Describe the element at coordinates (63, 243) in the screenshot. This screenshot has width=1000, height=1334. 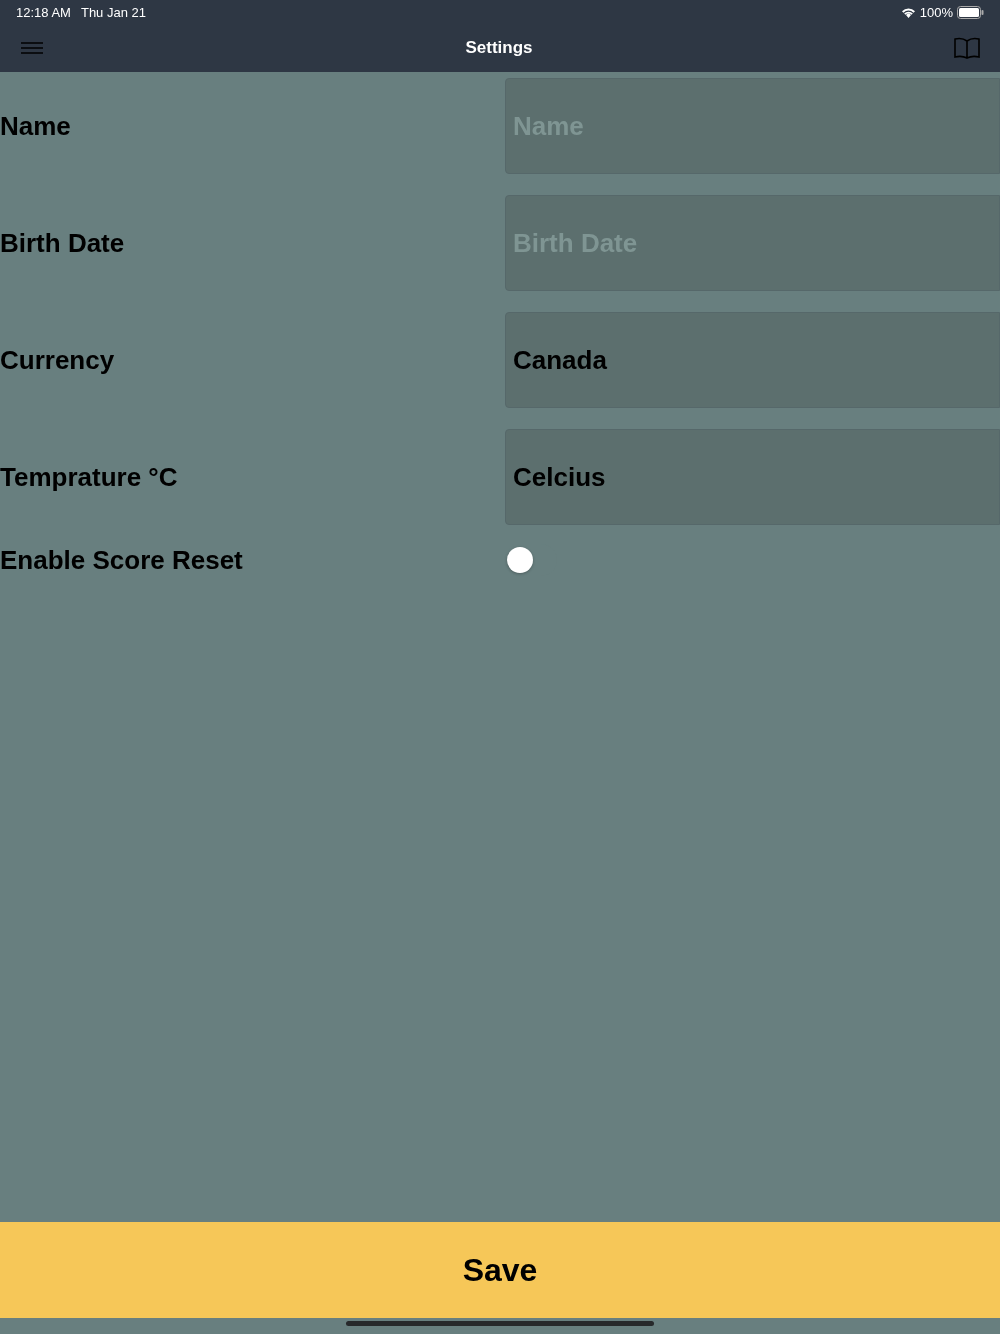
I see `field-label: Birth Date` at that location.